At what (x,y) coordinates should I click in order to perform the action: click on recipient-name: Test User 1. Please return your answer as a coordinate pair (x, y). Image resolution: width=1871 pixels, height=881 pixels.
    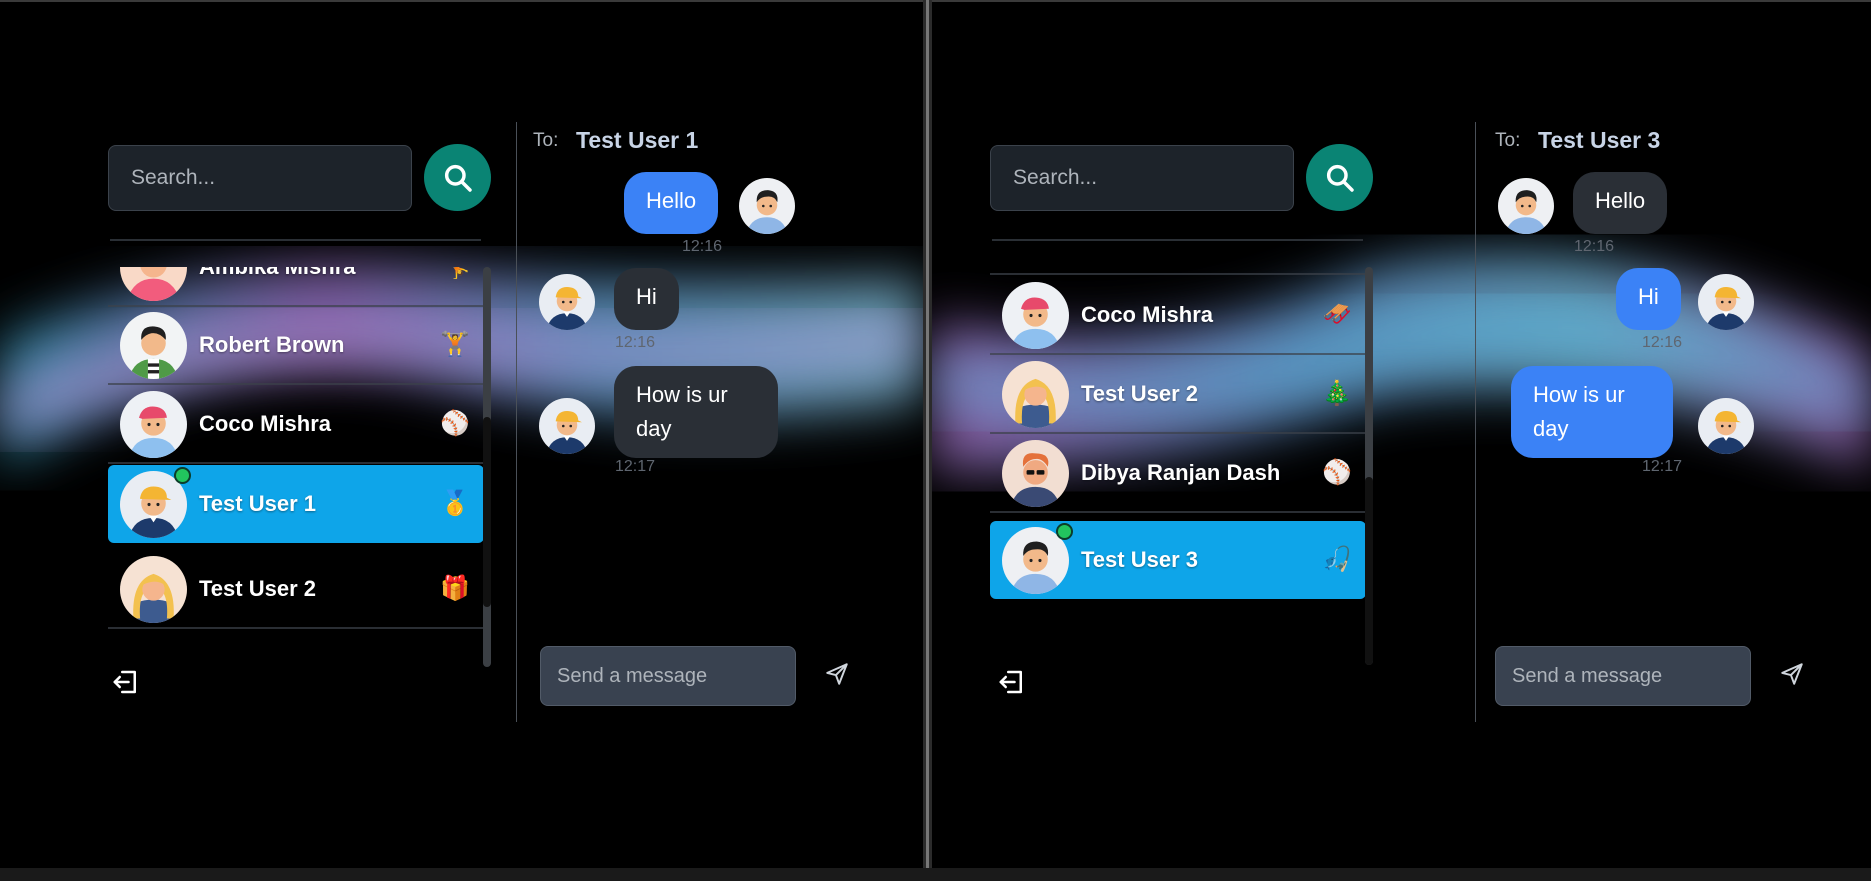
    Looking at the image, I should click on (637, 140).